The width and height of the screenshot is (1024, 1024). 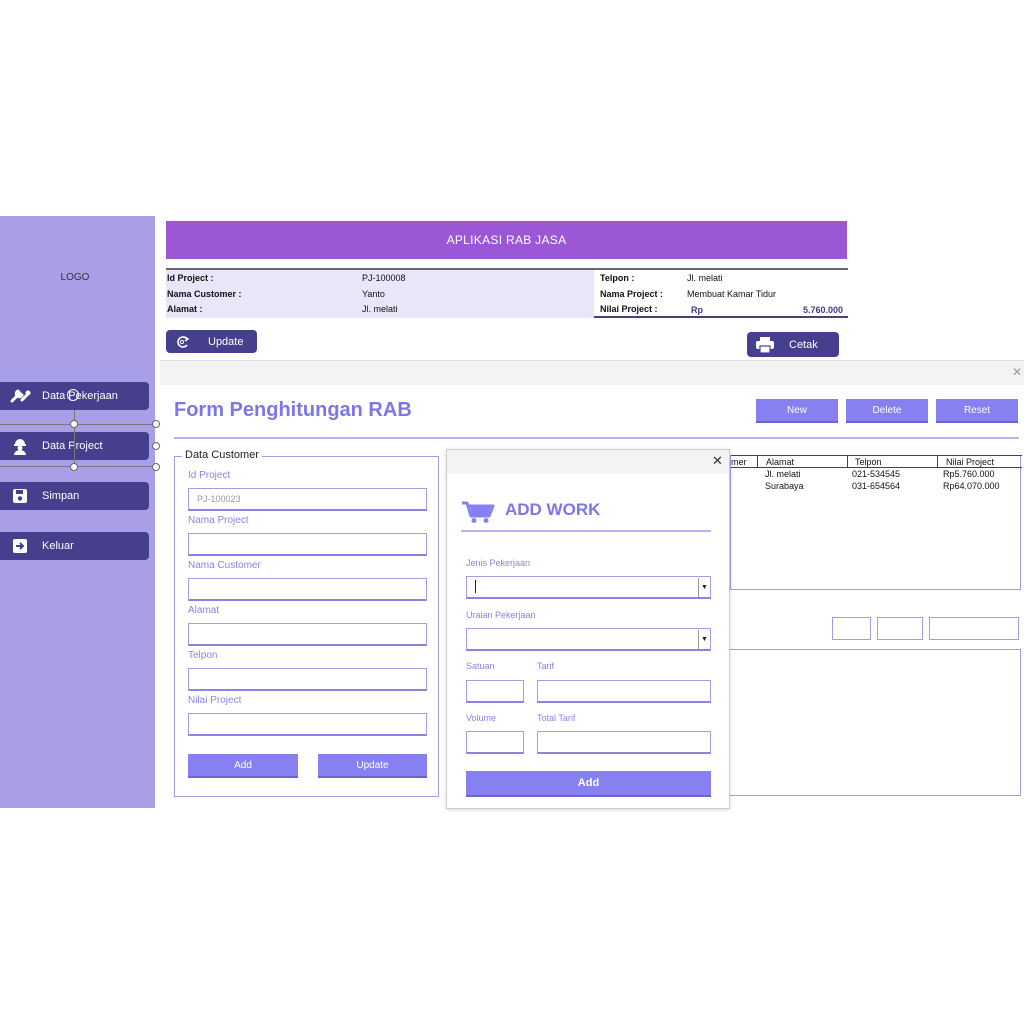 I want to click on nilai-project-field-label: Nilai Project, so click(x=215, y=700).